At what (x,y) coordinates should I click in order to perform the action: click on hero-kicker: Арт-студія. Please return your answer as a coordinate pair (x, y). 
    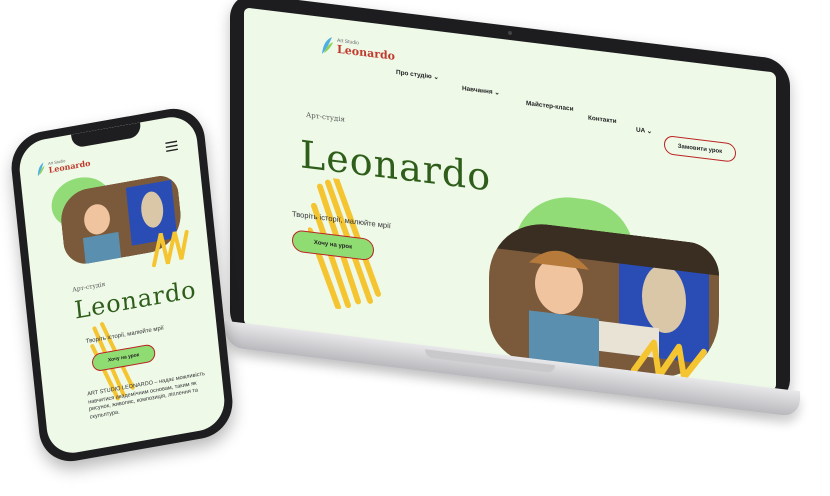
    Looking at the image, I should click on (325, 117).